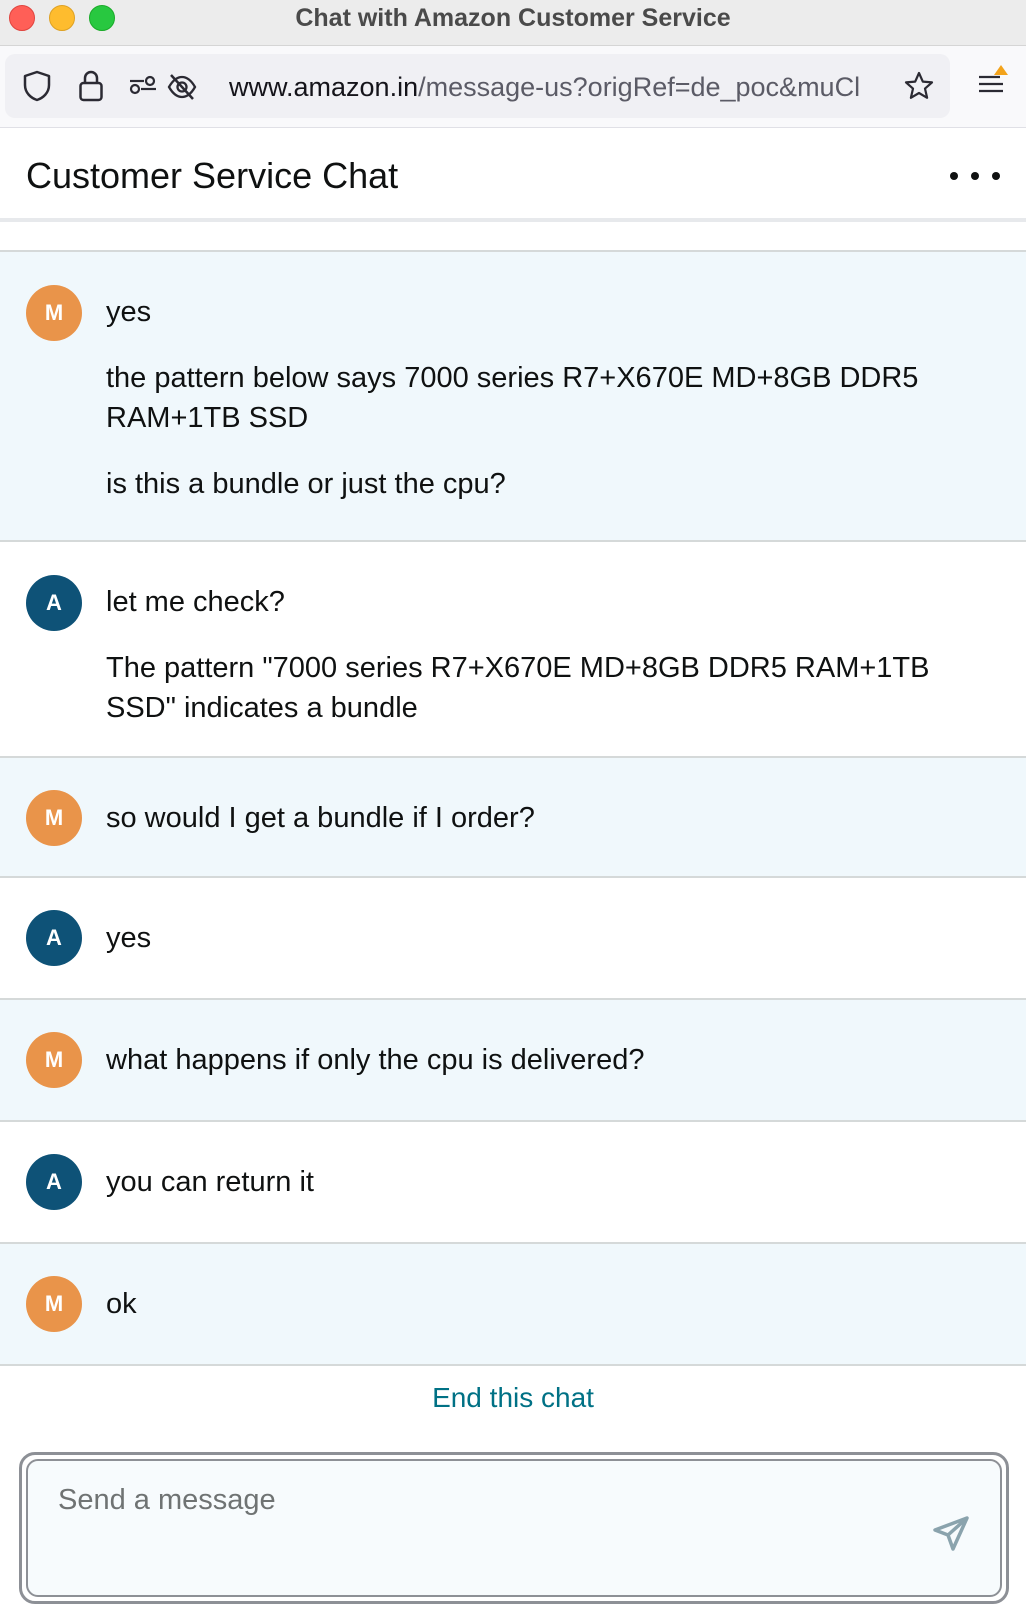 The height and width of the screenshot is (1622, 1026). Describe the element at coordinates (919, 86) in the screenshot. I see `bookmark-star-icon` at that location.